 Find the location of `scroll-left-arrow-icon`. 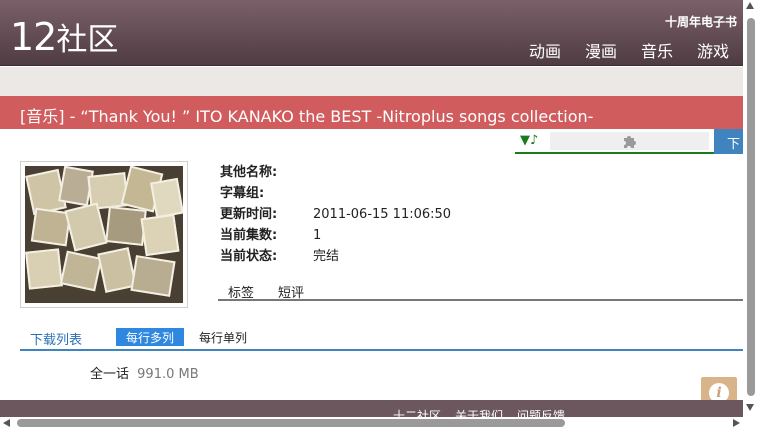

scroll-left-arrow-icon is located at coordinates (6, 423).